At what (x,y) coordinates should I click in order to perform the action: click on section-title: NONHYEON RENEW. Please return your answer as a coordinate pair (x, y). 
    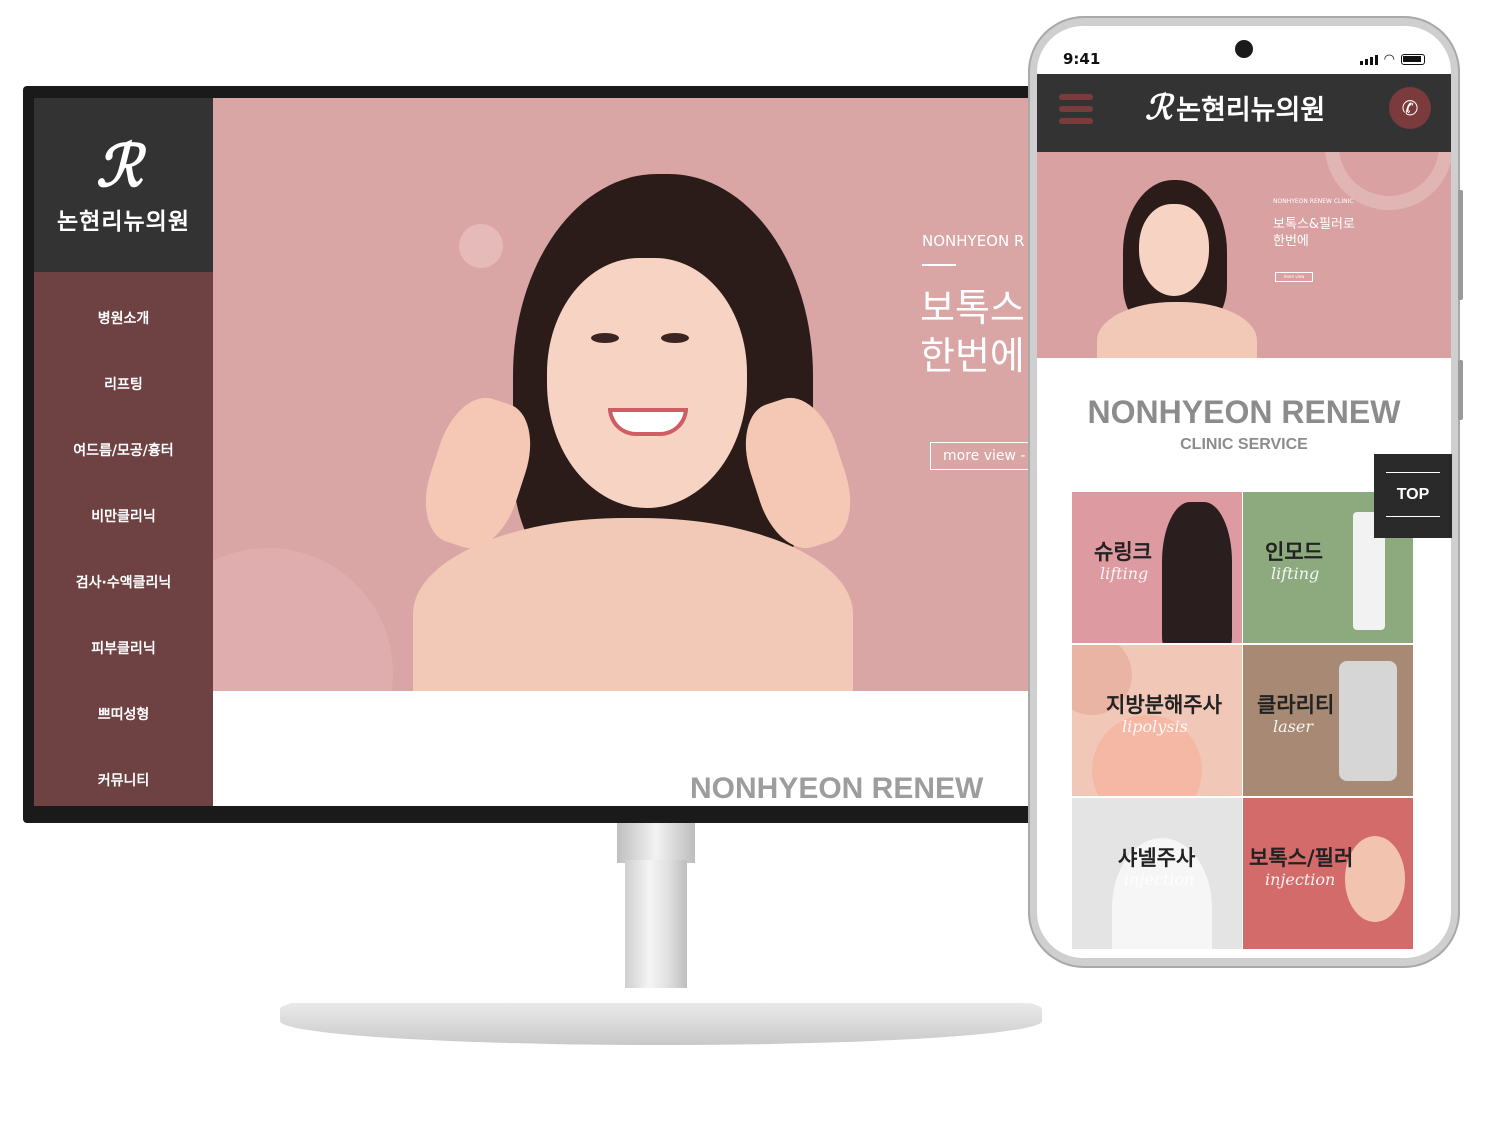
    Looking at the image, I should click on (837, 788).